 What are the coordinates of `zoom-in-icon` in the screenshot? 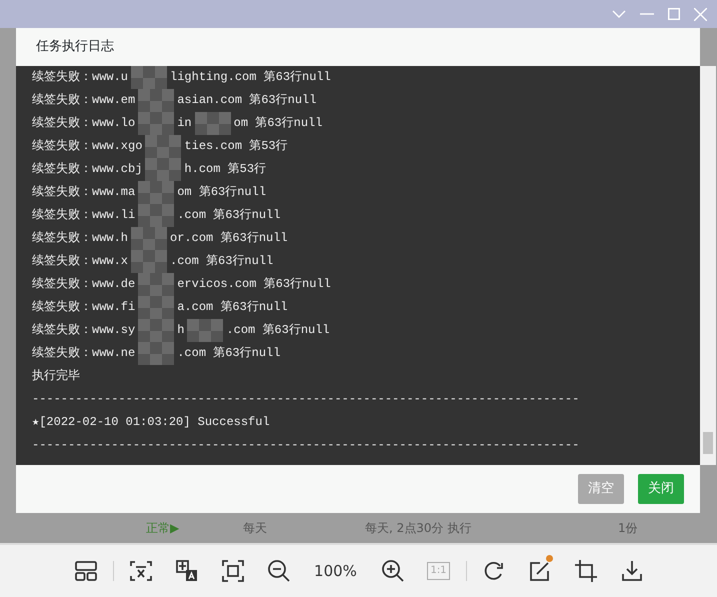 It's located at (392, 571).